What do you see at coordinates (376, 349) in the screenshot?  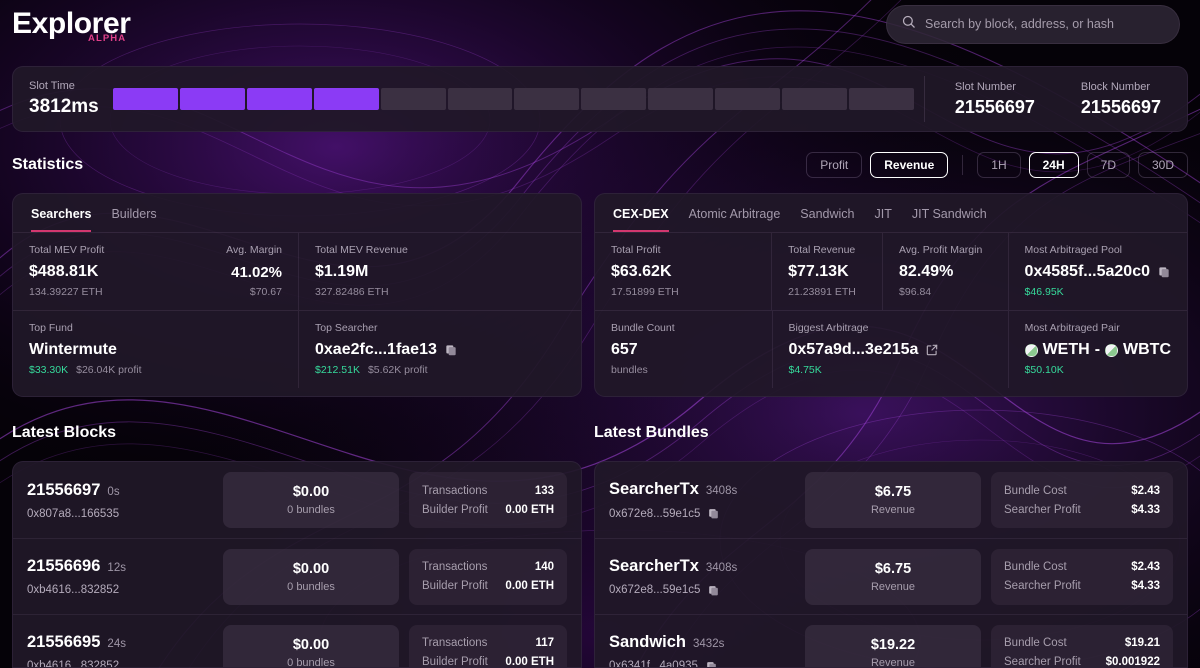 I see `top-searcher-value: 0xae2fc...1fae13` at bounding box center [376, 349].